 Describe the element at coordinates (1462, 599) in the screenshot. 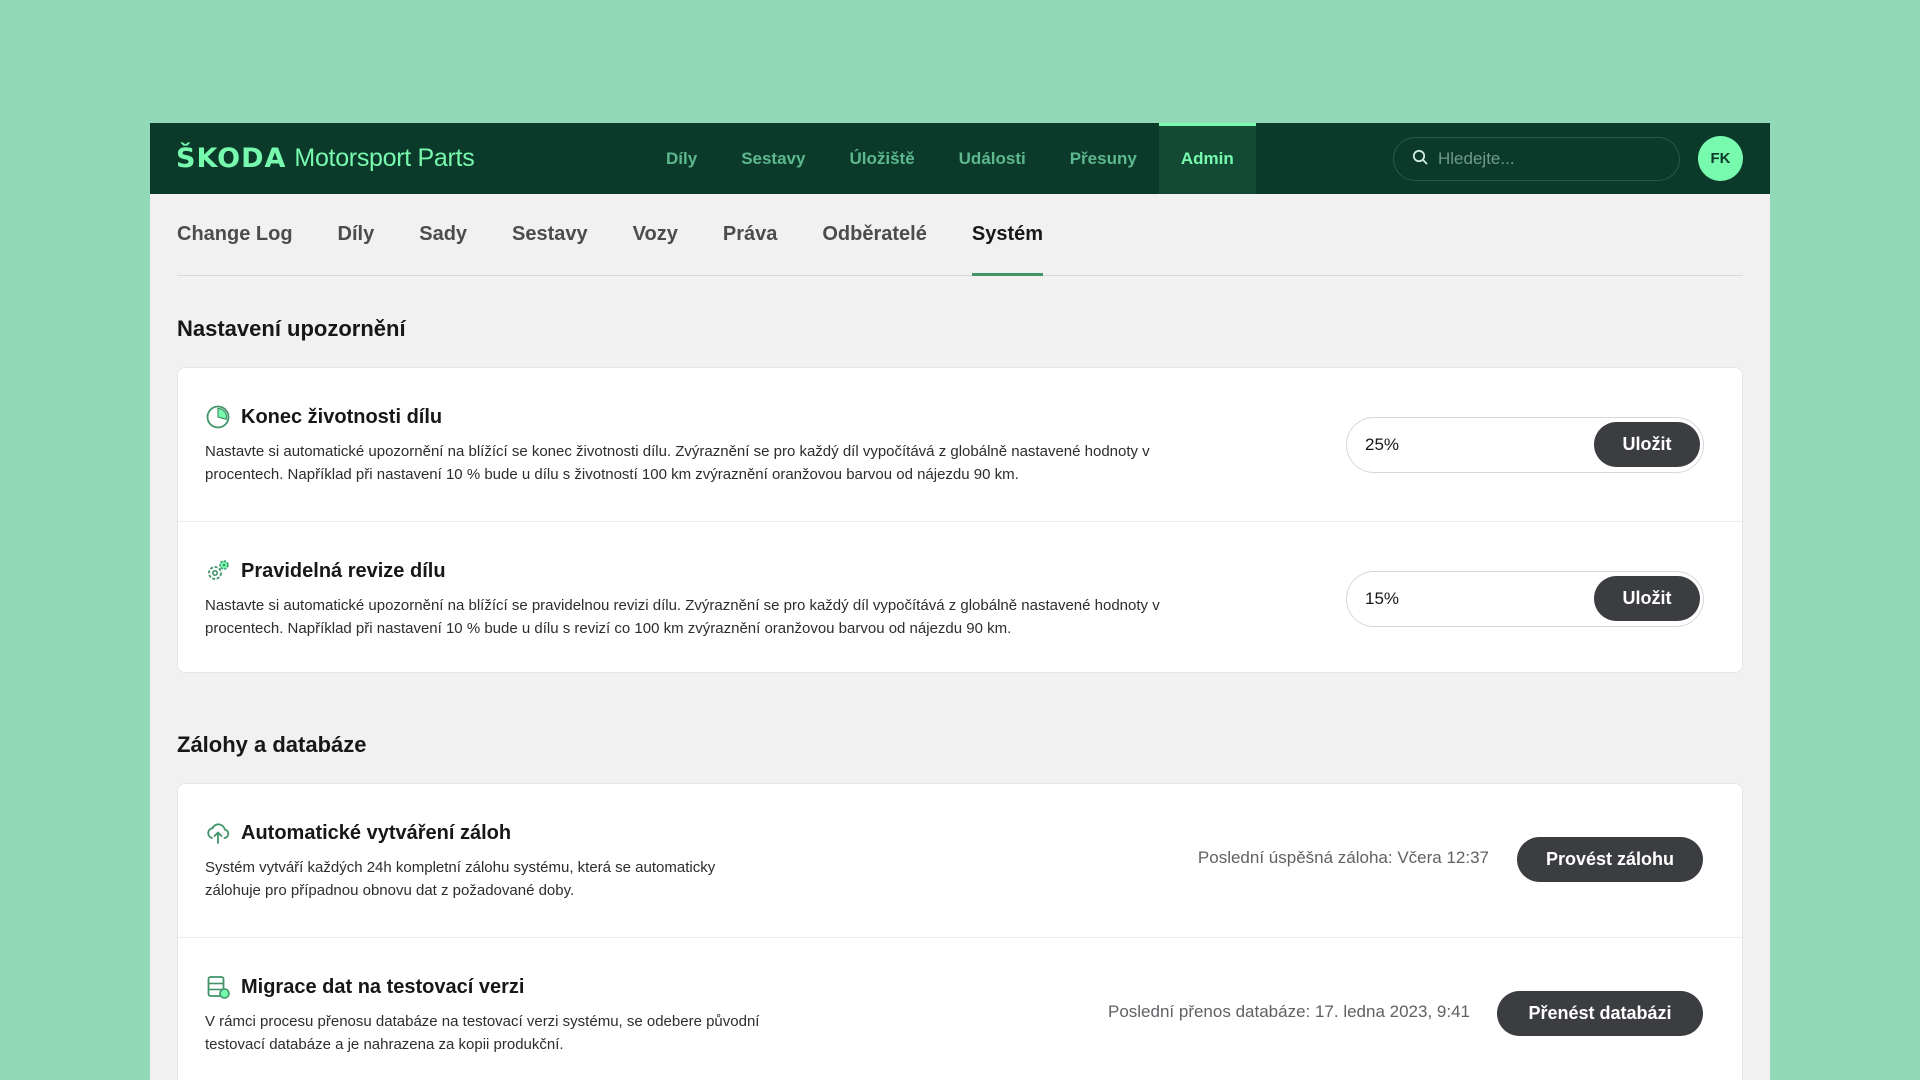

I see `revision-percentage-input` at that location.